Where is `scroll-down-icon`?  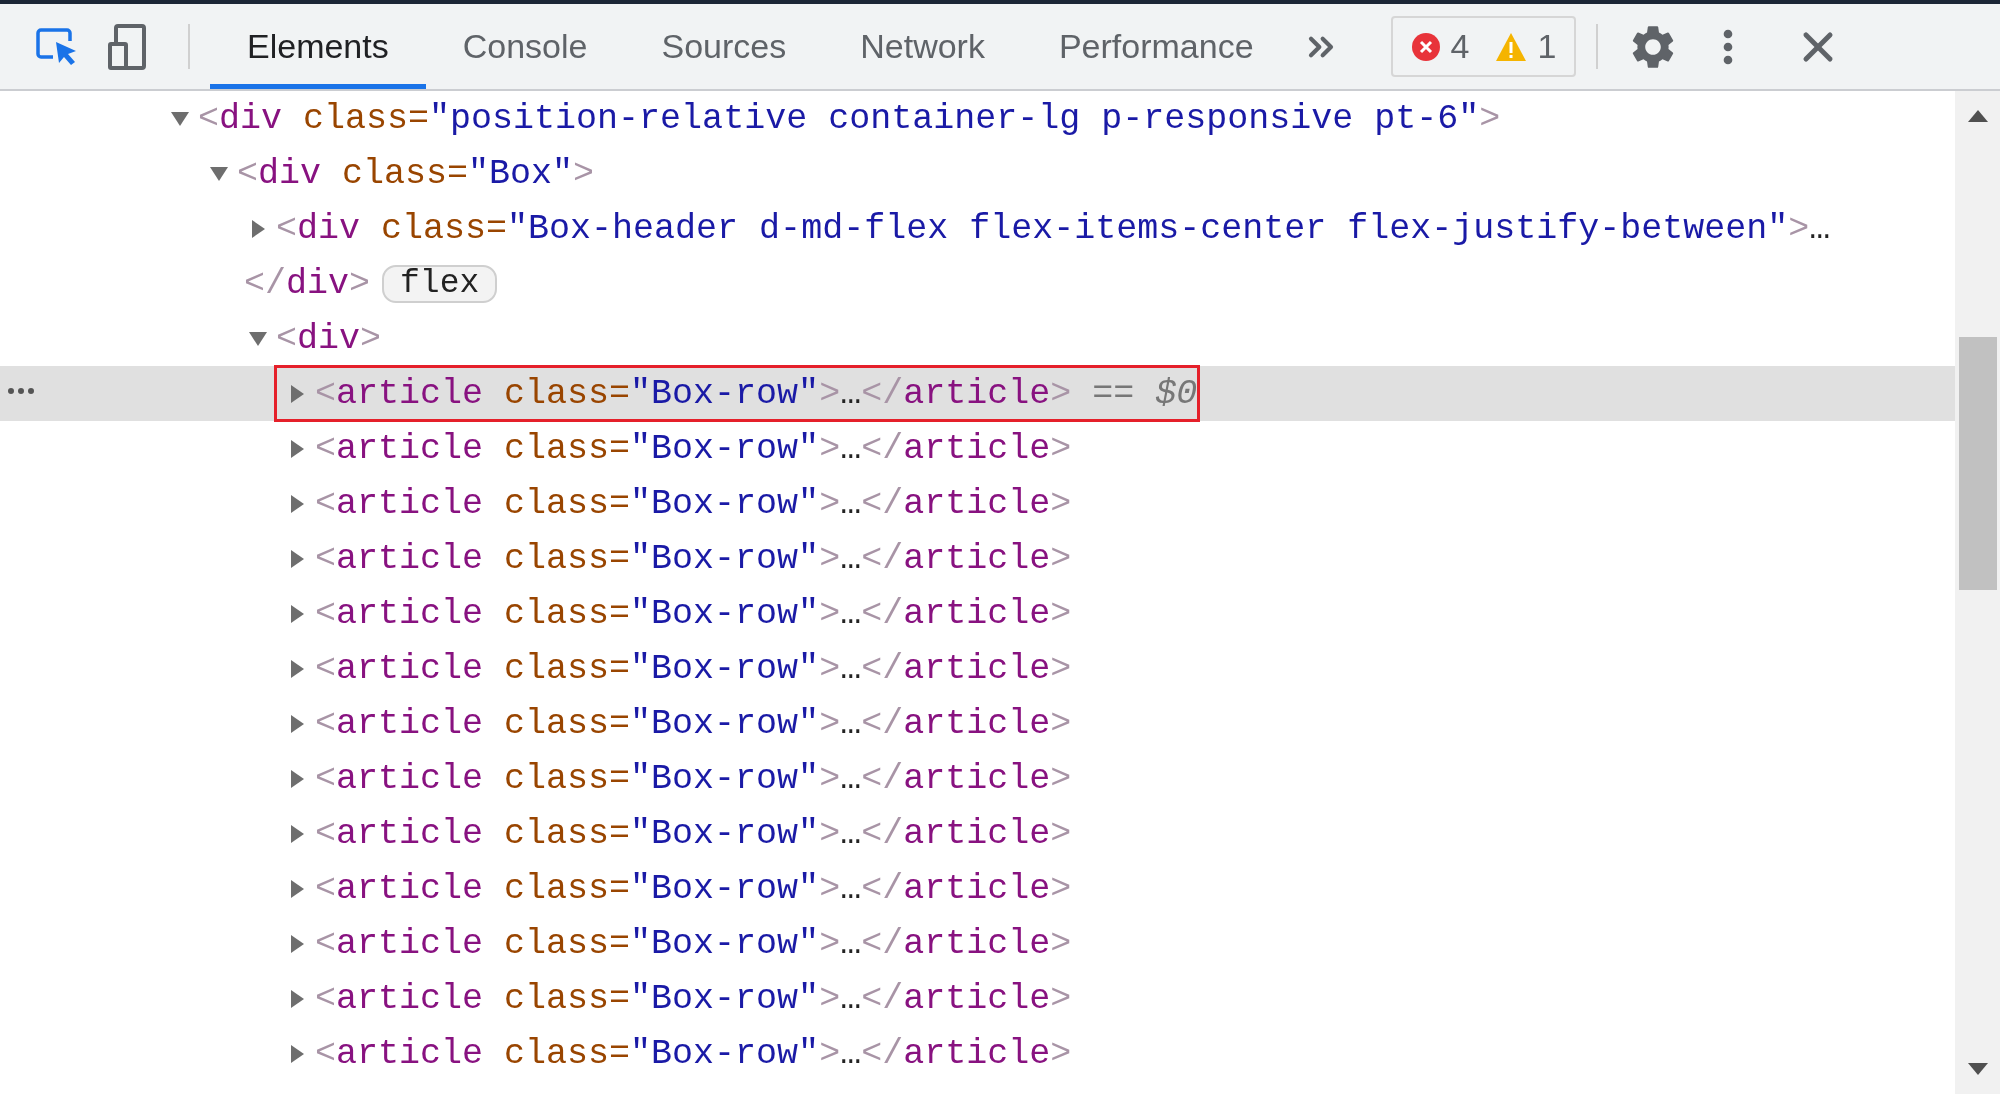 scroll-down-icon is located at coordinates (1977, 1069).